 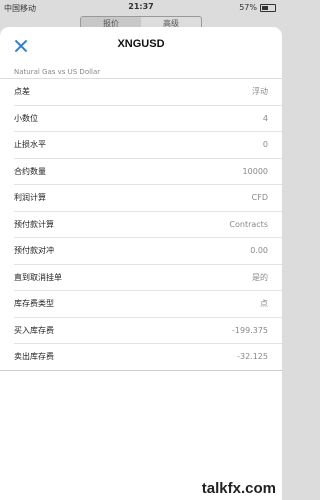 I want to click on page-title: XNGUSD, so click(x=141, y=44).